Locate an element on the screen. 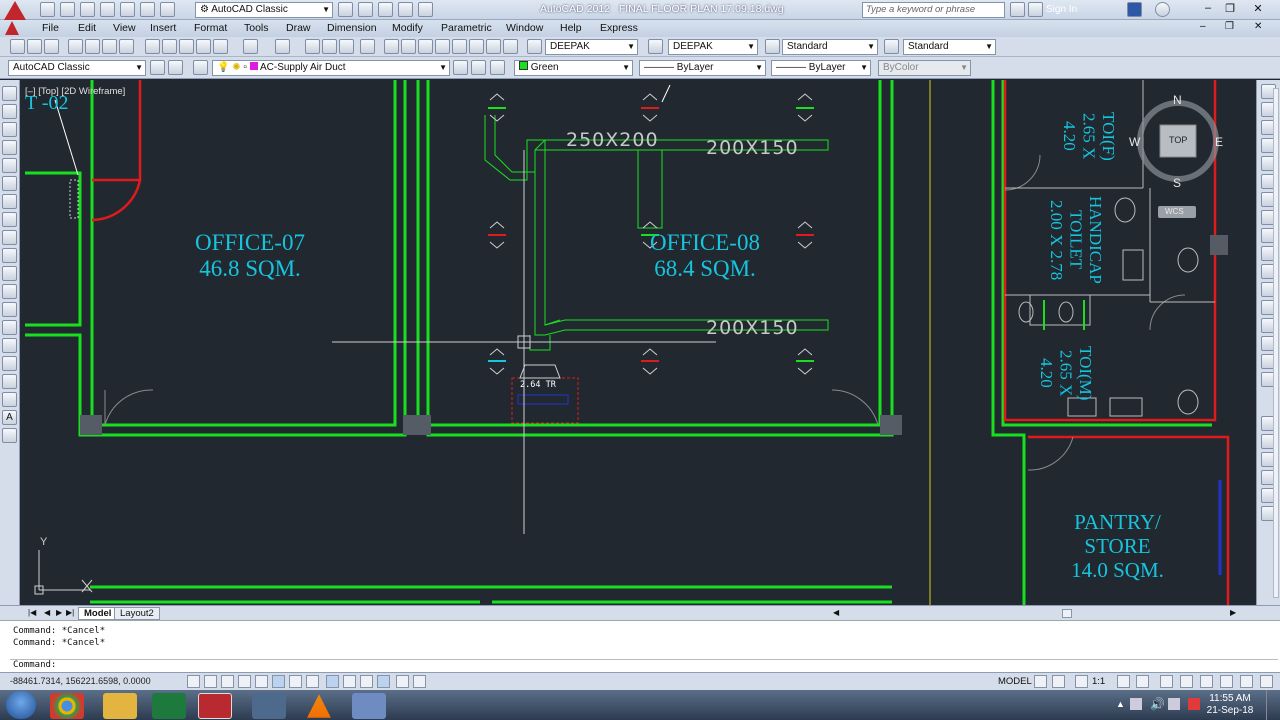 The width and height of the screenshot is (1280, 720). 3d-osnap-button is located at coordinates (295, 681).